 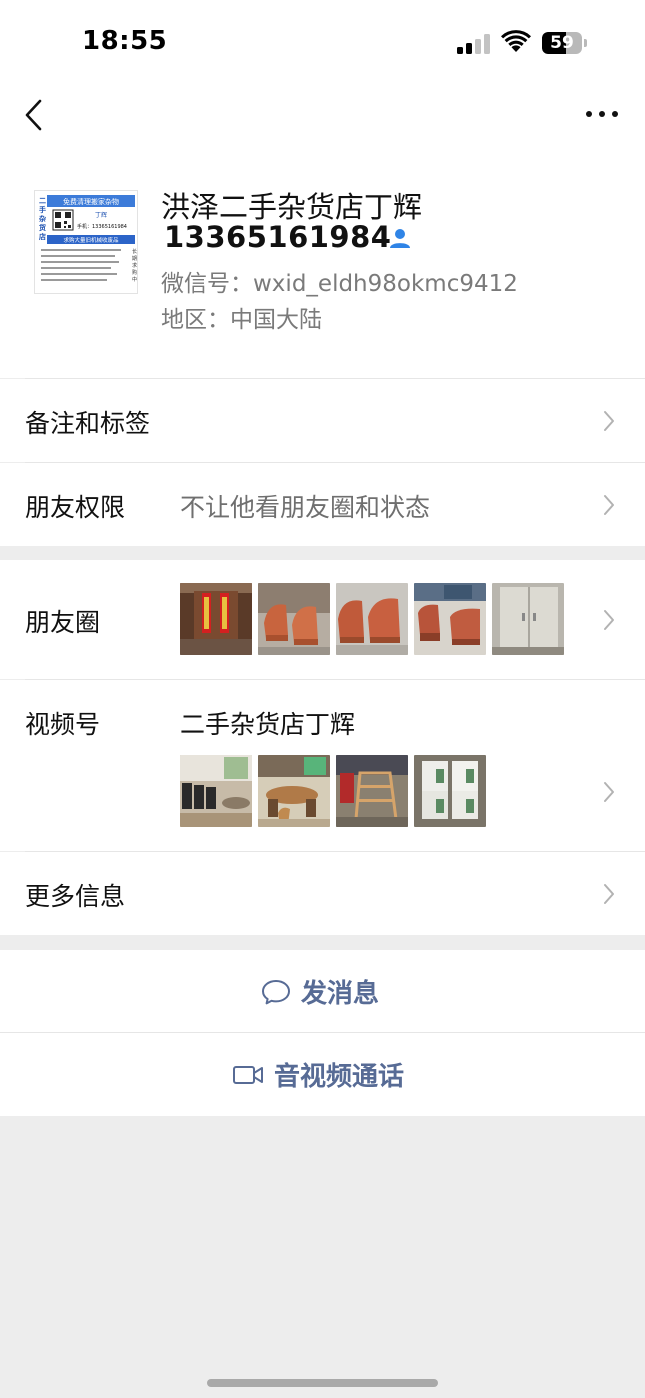 I want to click on remarks-label: 备注和标签, so click(x=88, y=423).